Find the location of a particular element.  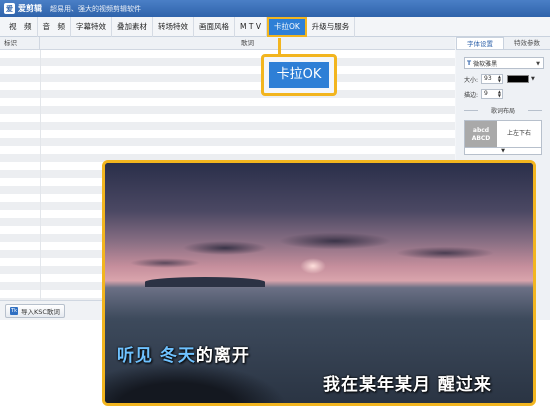

import-lyrics-icon: Tk is located at coordinates (14, 311).